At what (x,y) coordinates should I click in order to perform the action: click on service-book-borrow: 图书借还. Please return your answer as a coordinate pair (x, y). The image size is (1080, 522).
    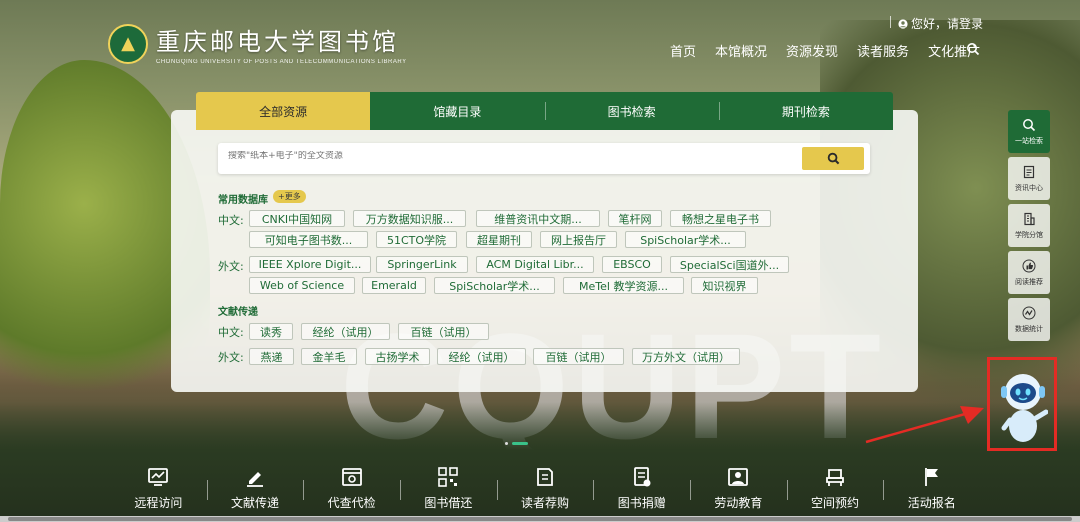
    Looking at the image, I should click on (448, 489).